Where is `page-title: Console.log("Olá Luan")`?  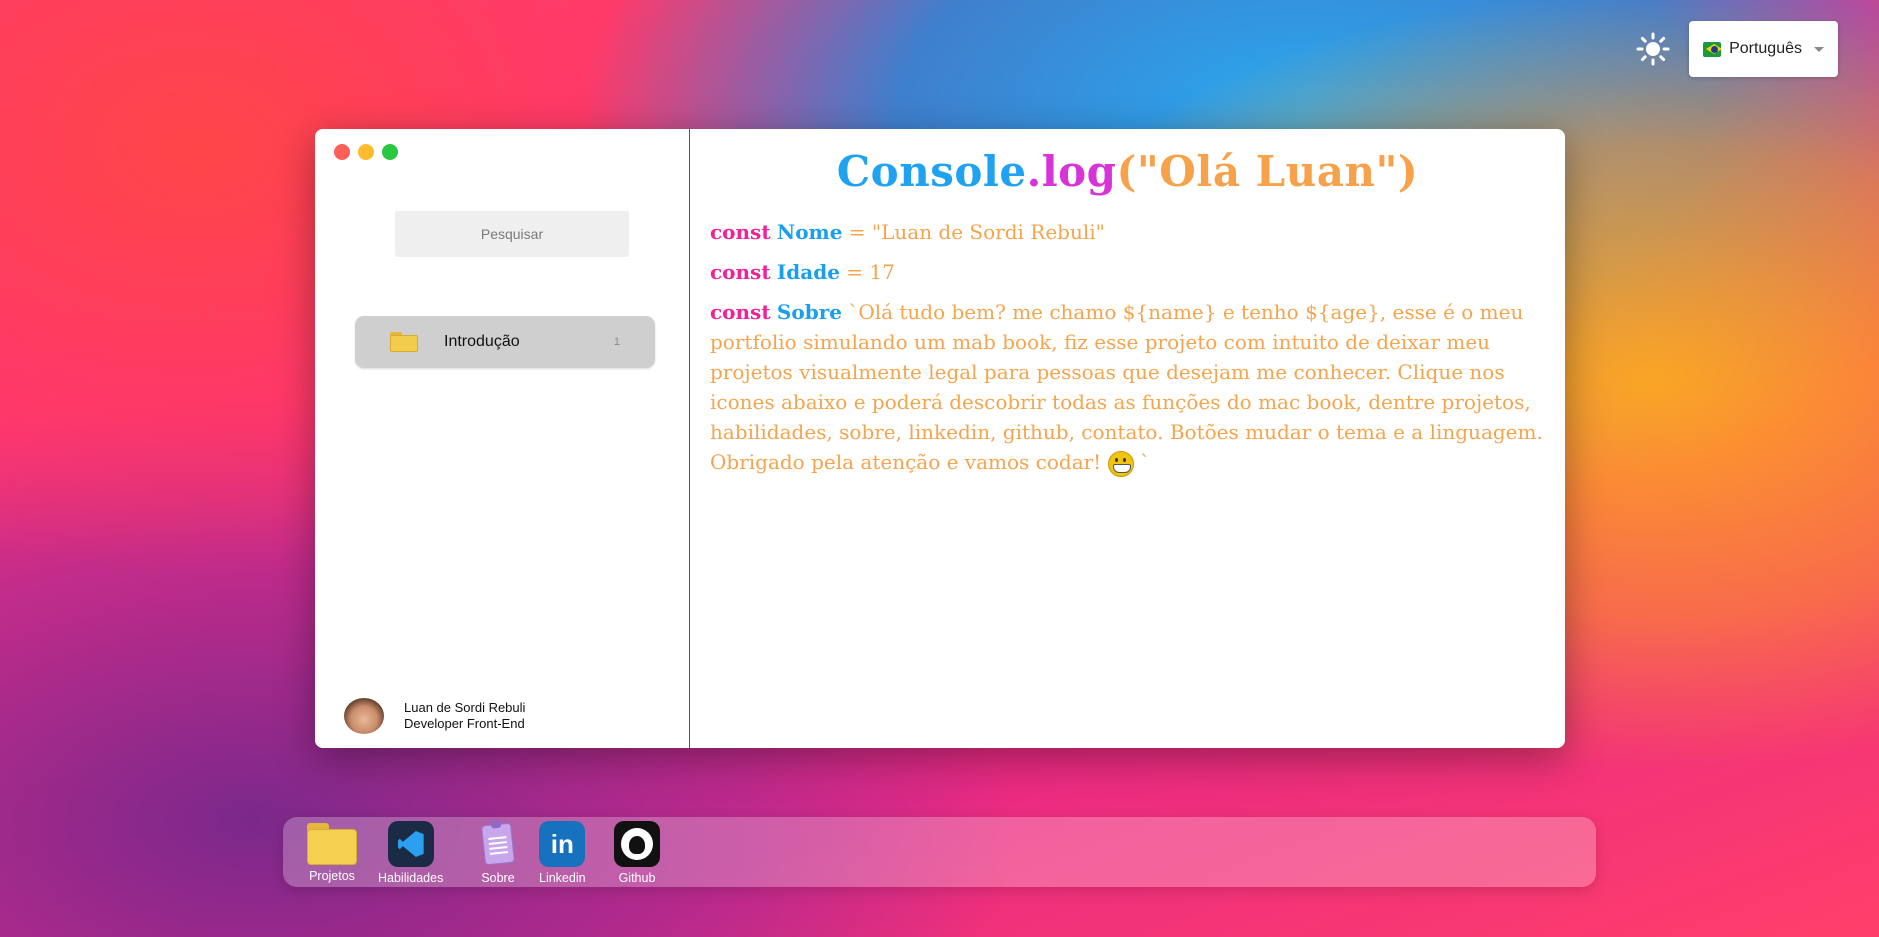 page-title: Console.log("Olá Luan") is located at coordinates (1127, 171).